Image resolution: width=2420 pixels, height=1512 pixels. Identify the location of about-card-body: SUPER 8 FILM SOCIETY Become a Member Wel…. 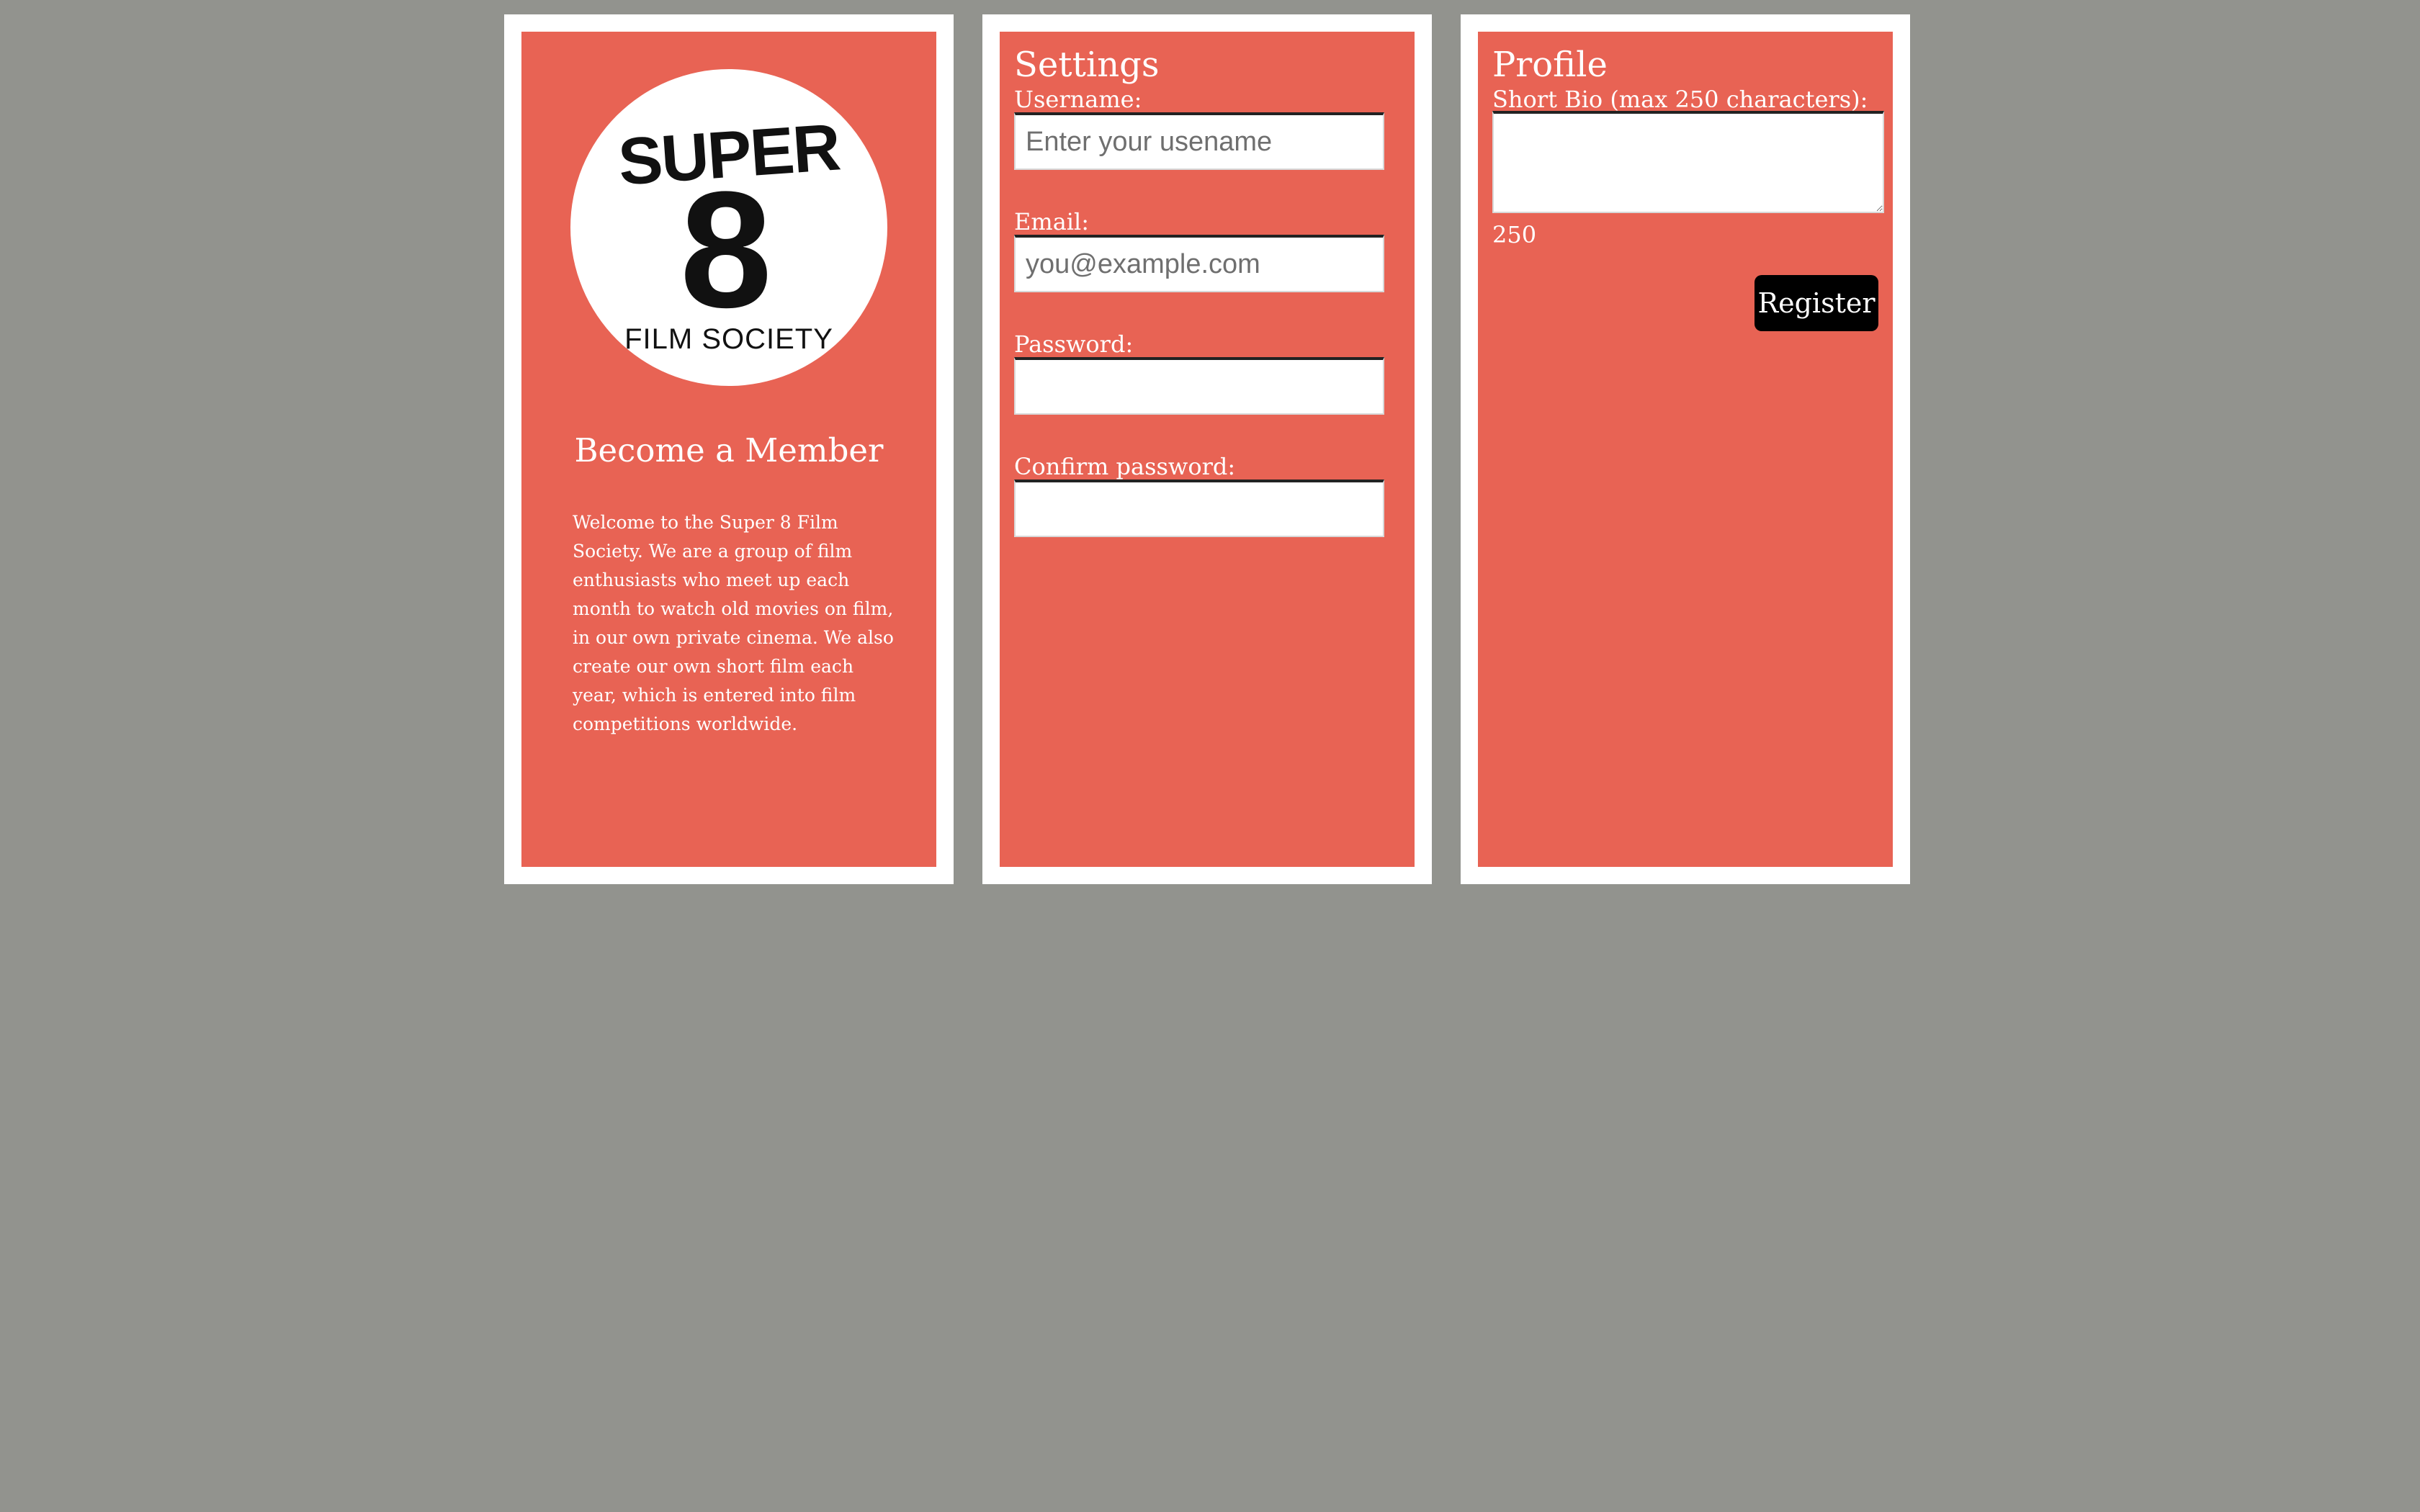
(728, 449).